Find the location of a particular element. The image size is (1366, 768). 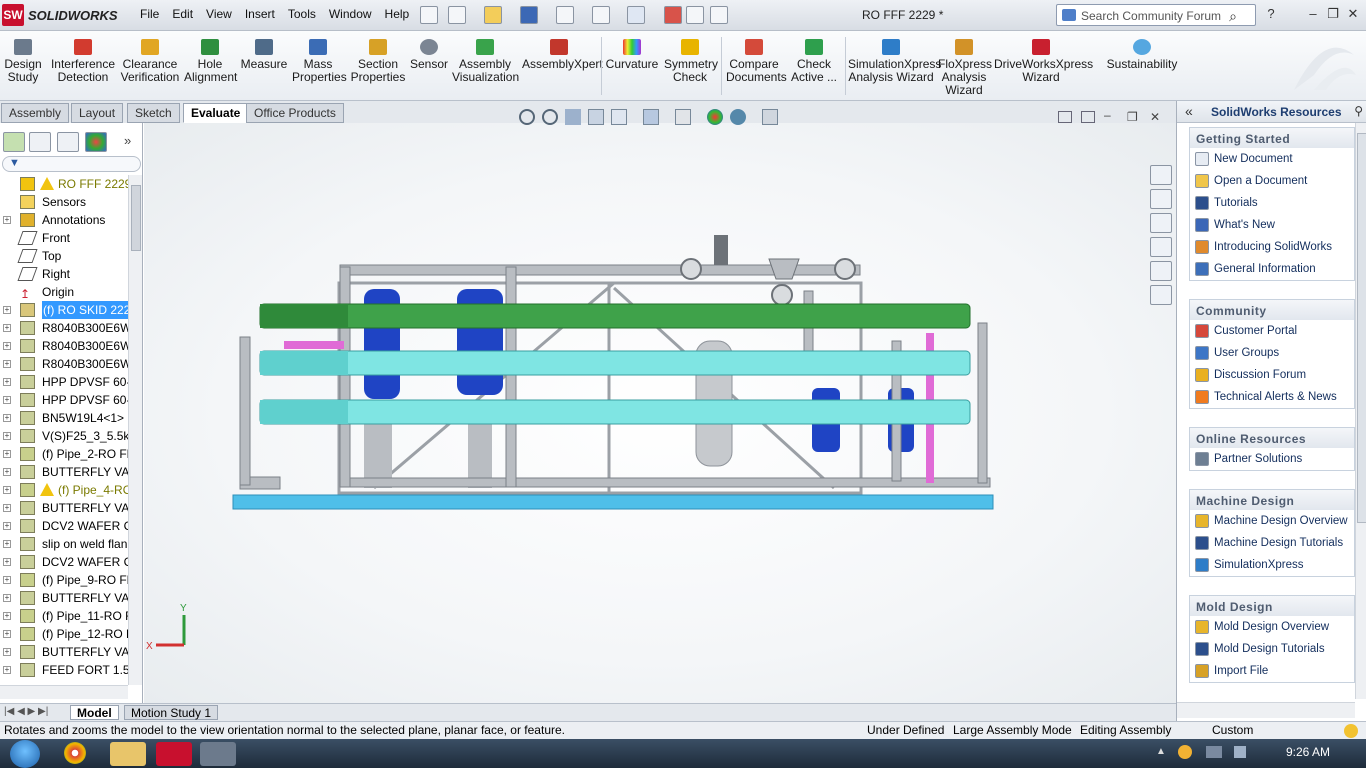

display-manager-tab-icon is located at coordinates (96, 142).